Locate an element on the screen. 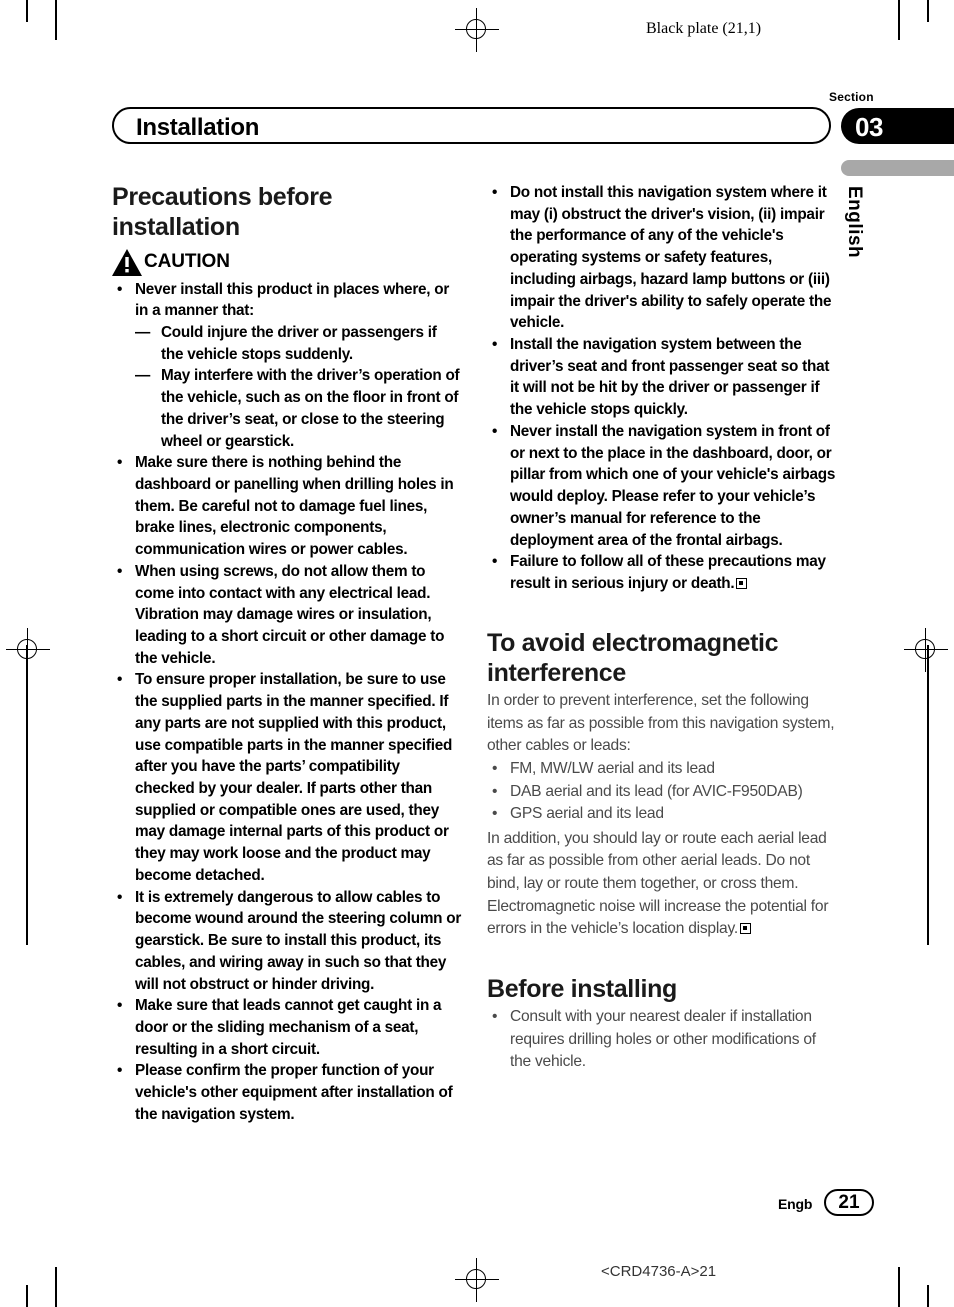 The height and width of the screenshot is (1307, 954). language-tab-label: English is located at coordinates (854, 222).